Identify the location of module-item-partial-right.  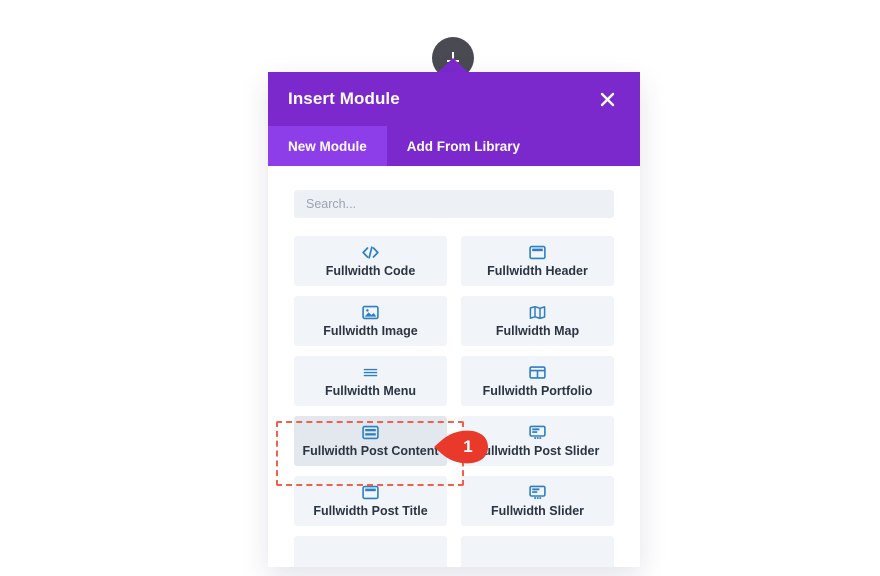
(537, 551).